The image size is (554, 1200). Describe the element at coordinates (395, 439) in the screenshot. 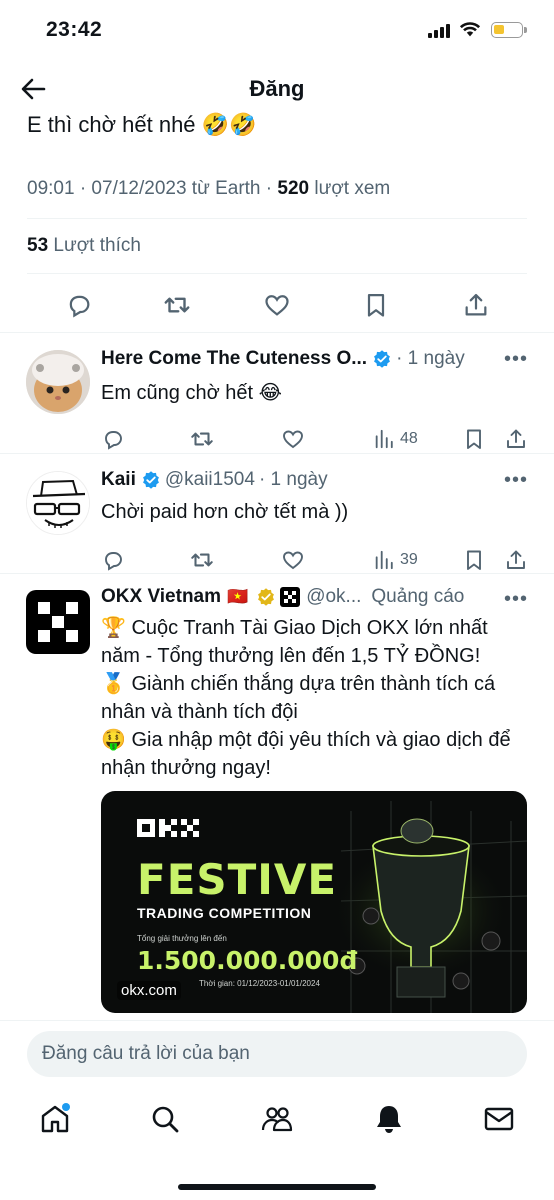

I see `views-button: 48` at that location.